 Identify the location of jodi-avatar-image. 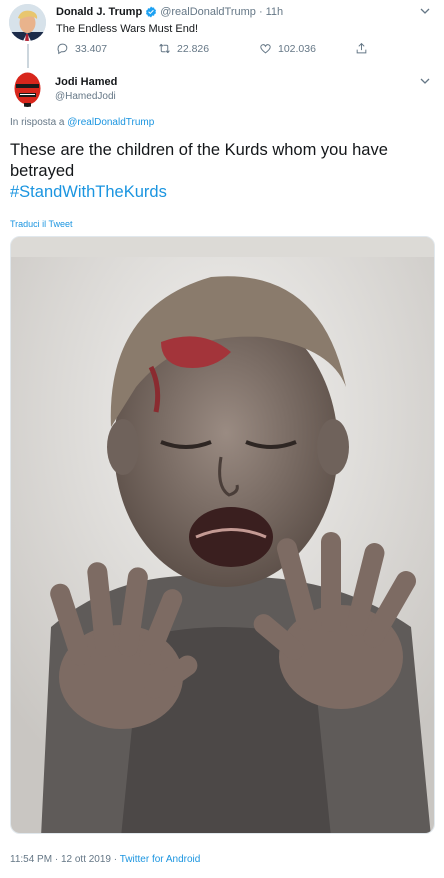
(27, 88).